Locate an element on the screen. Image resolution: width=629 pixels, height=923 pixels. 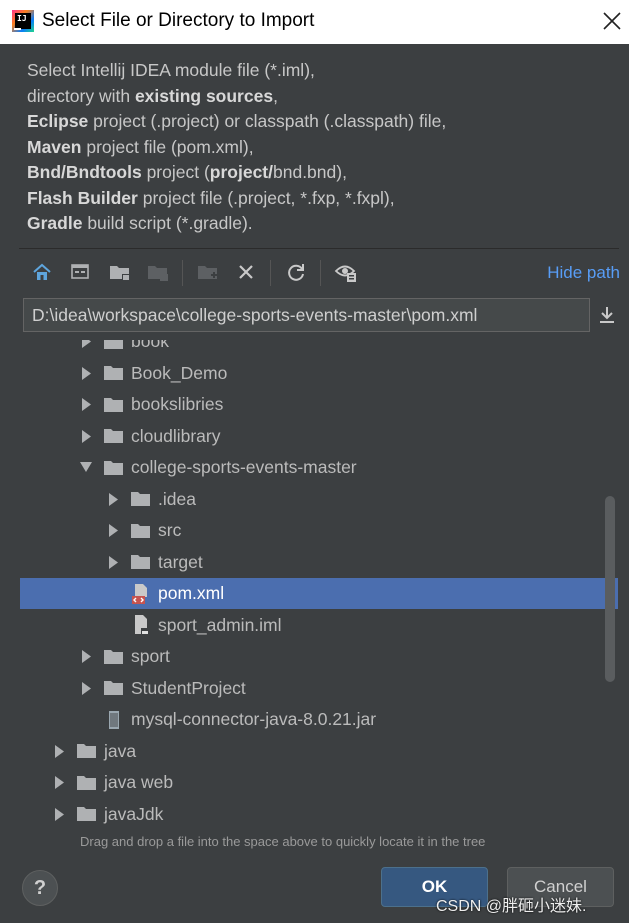
tree-row: sport is located at coordinates (319, 656).